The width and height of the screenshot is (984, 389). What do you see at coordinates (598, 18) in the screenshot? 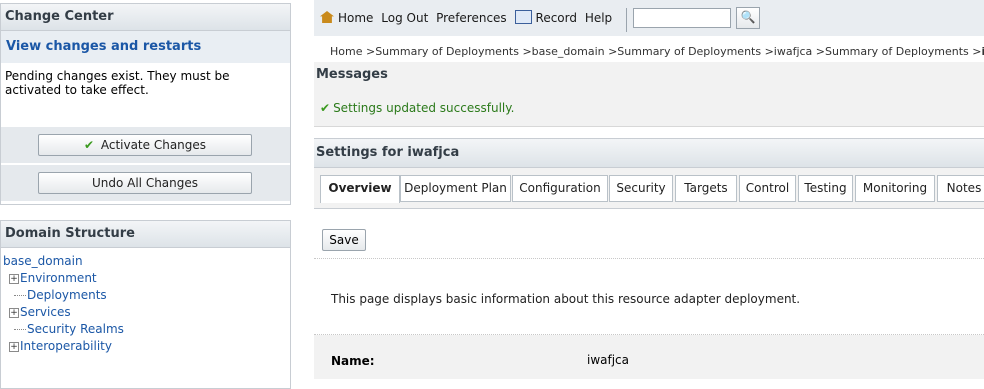
I see `help-link: Help` at bounding box center [598, 18].